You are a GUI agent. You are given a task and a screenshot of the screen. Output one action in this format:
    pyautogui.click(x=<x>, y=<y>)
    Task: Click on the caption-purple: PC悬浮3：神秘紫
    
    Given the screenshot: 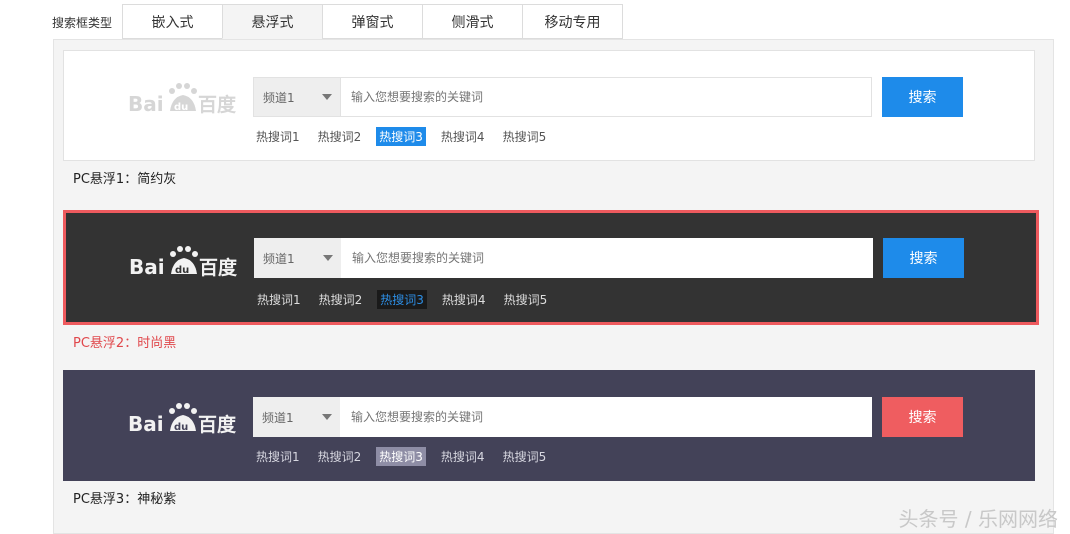 What is the action you would take?
    pyautogui.click(x=125, y=499)
    